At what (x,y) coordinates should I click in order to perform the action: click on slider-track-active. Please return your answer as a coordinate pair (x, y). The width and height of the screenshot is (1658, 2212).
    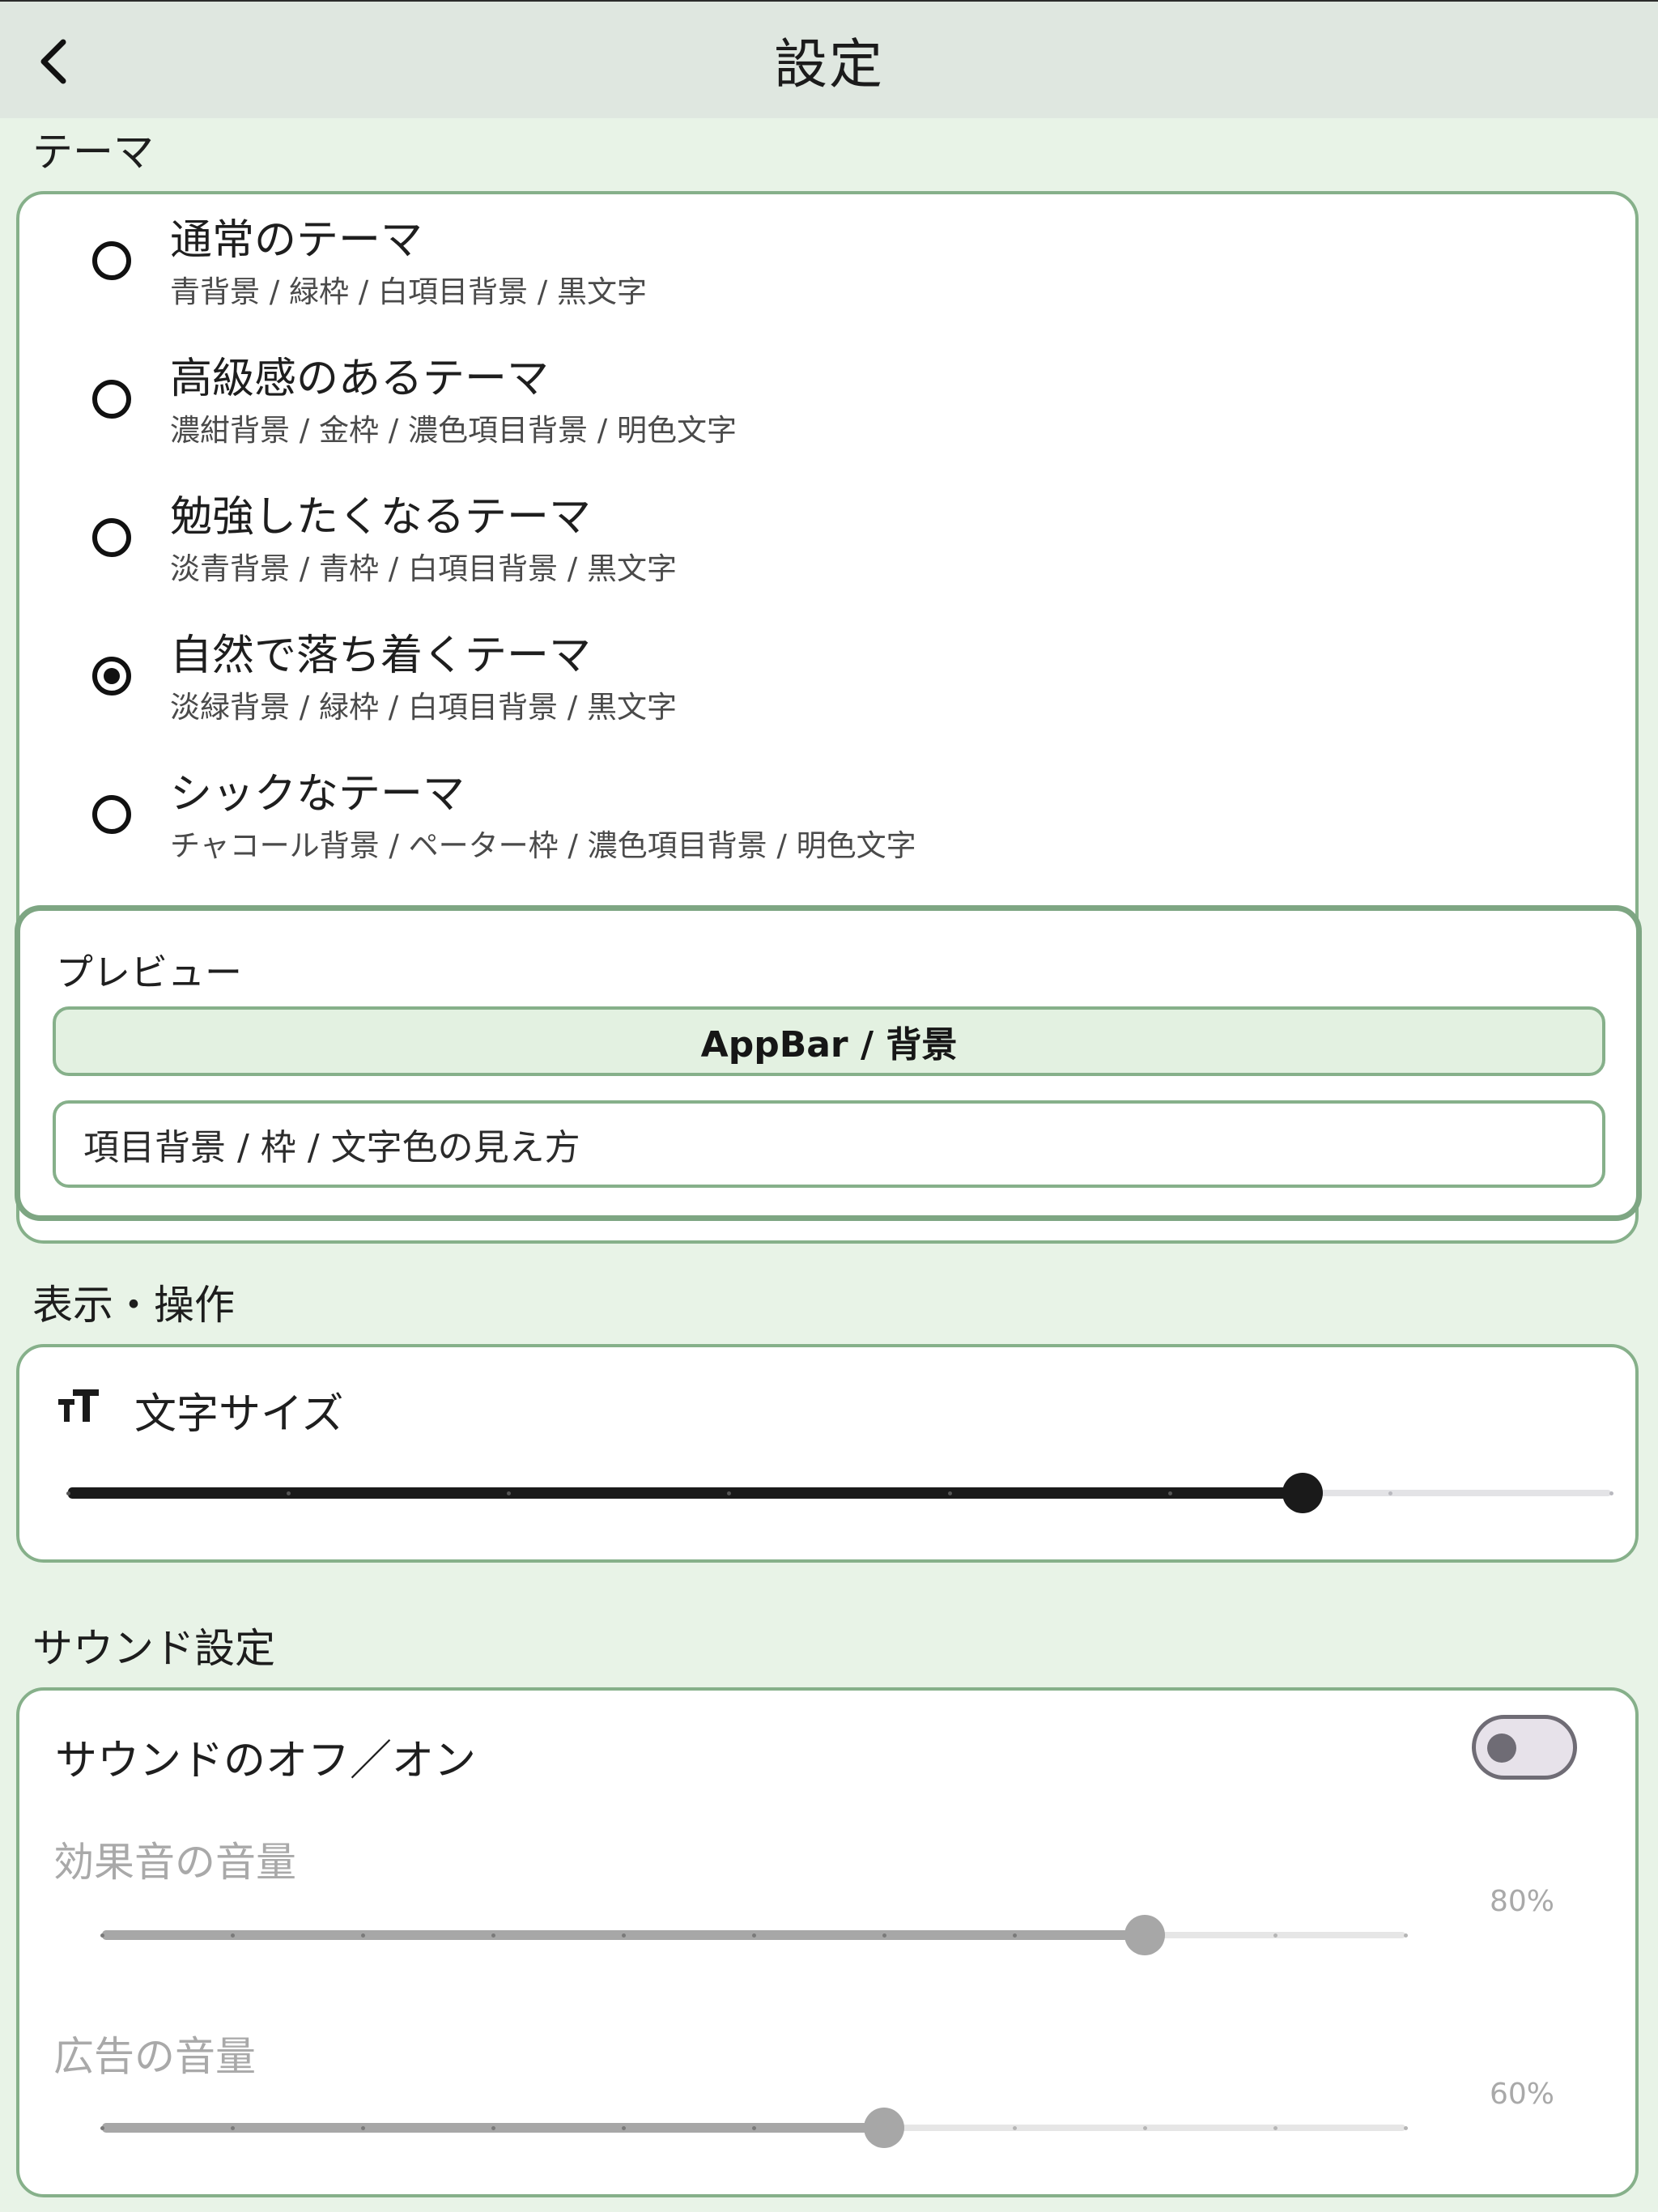
    Looking at the image, I should click on (685, 1493).